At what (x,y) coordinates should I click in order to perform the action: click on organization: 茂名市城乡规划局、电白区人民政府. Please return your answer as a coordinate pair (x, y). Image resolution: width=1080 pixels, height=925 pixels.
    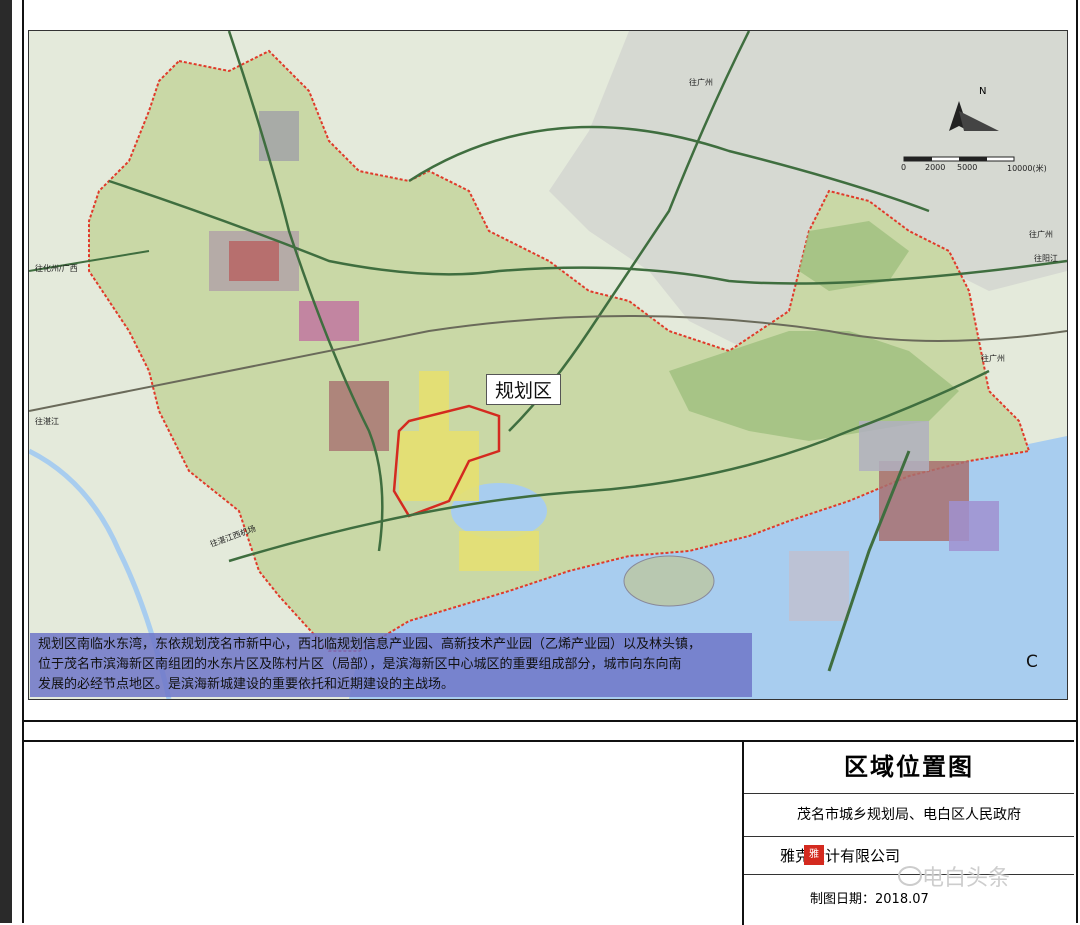
    Looking at the image, I should click on (909, 815).